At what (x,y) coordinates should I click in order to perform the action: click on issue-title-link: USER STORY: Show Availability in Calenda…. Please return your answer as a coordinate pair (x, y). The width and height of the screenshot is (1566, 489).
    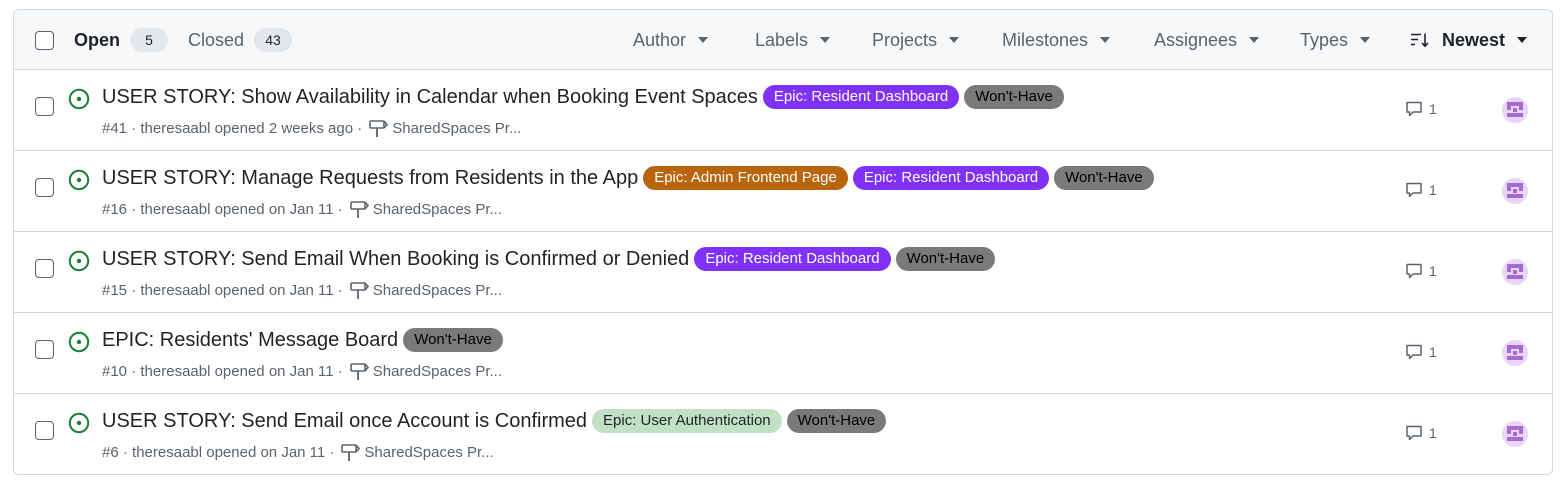
    Looking at the image, I should click on (430, 97).